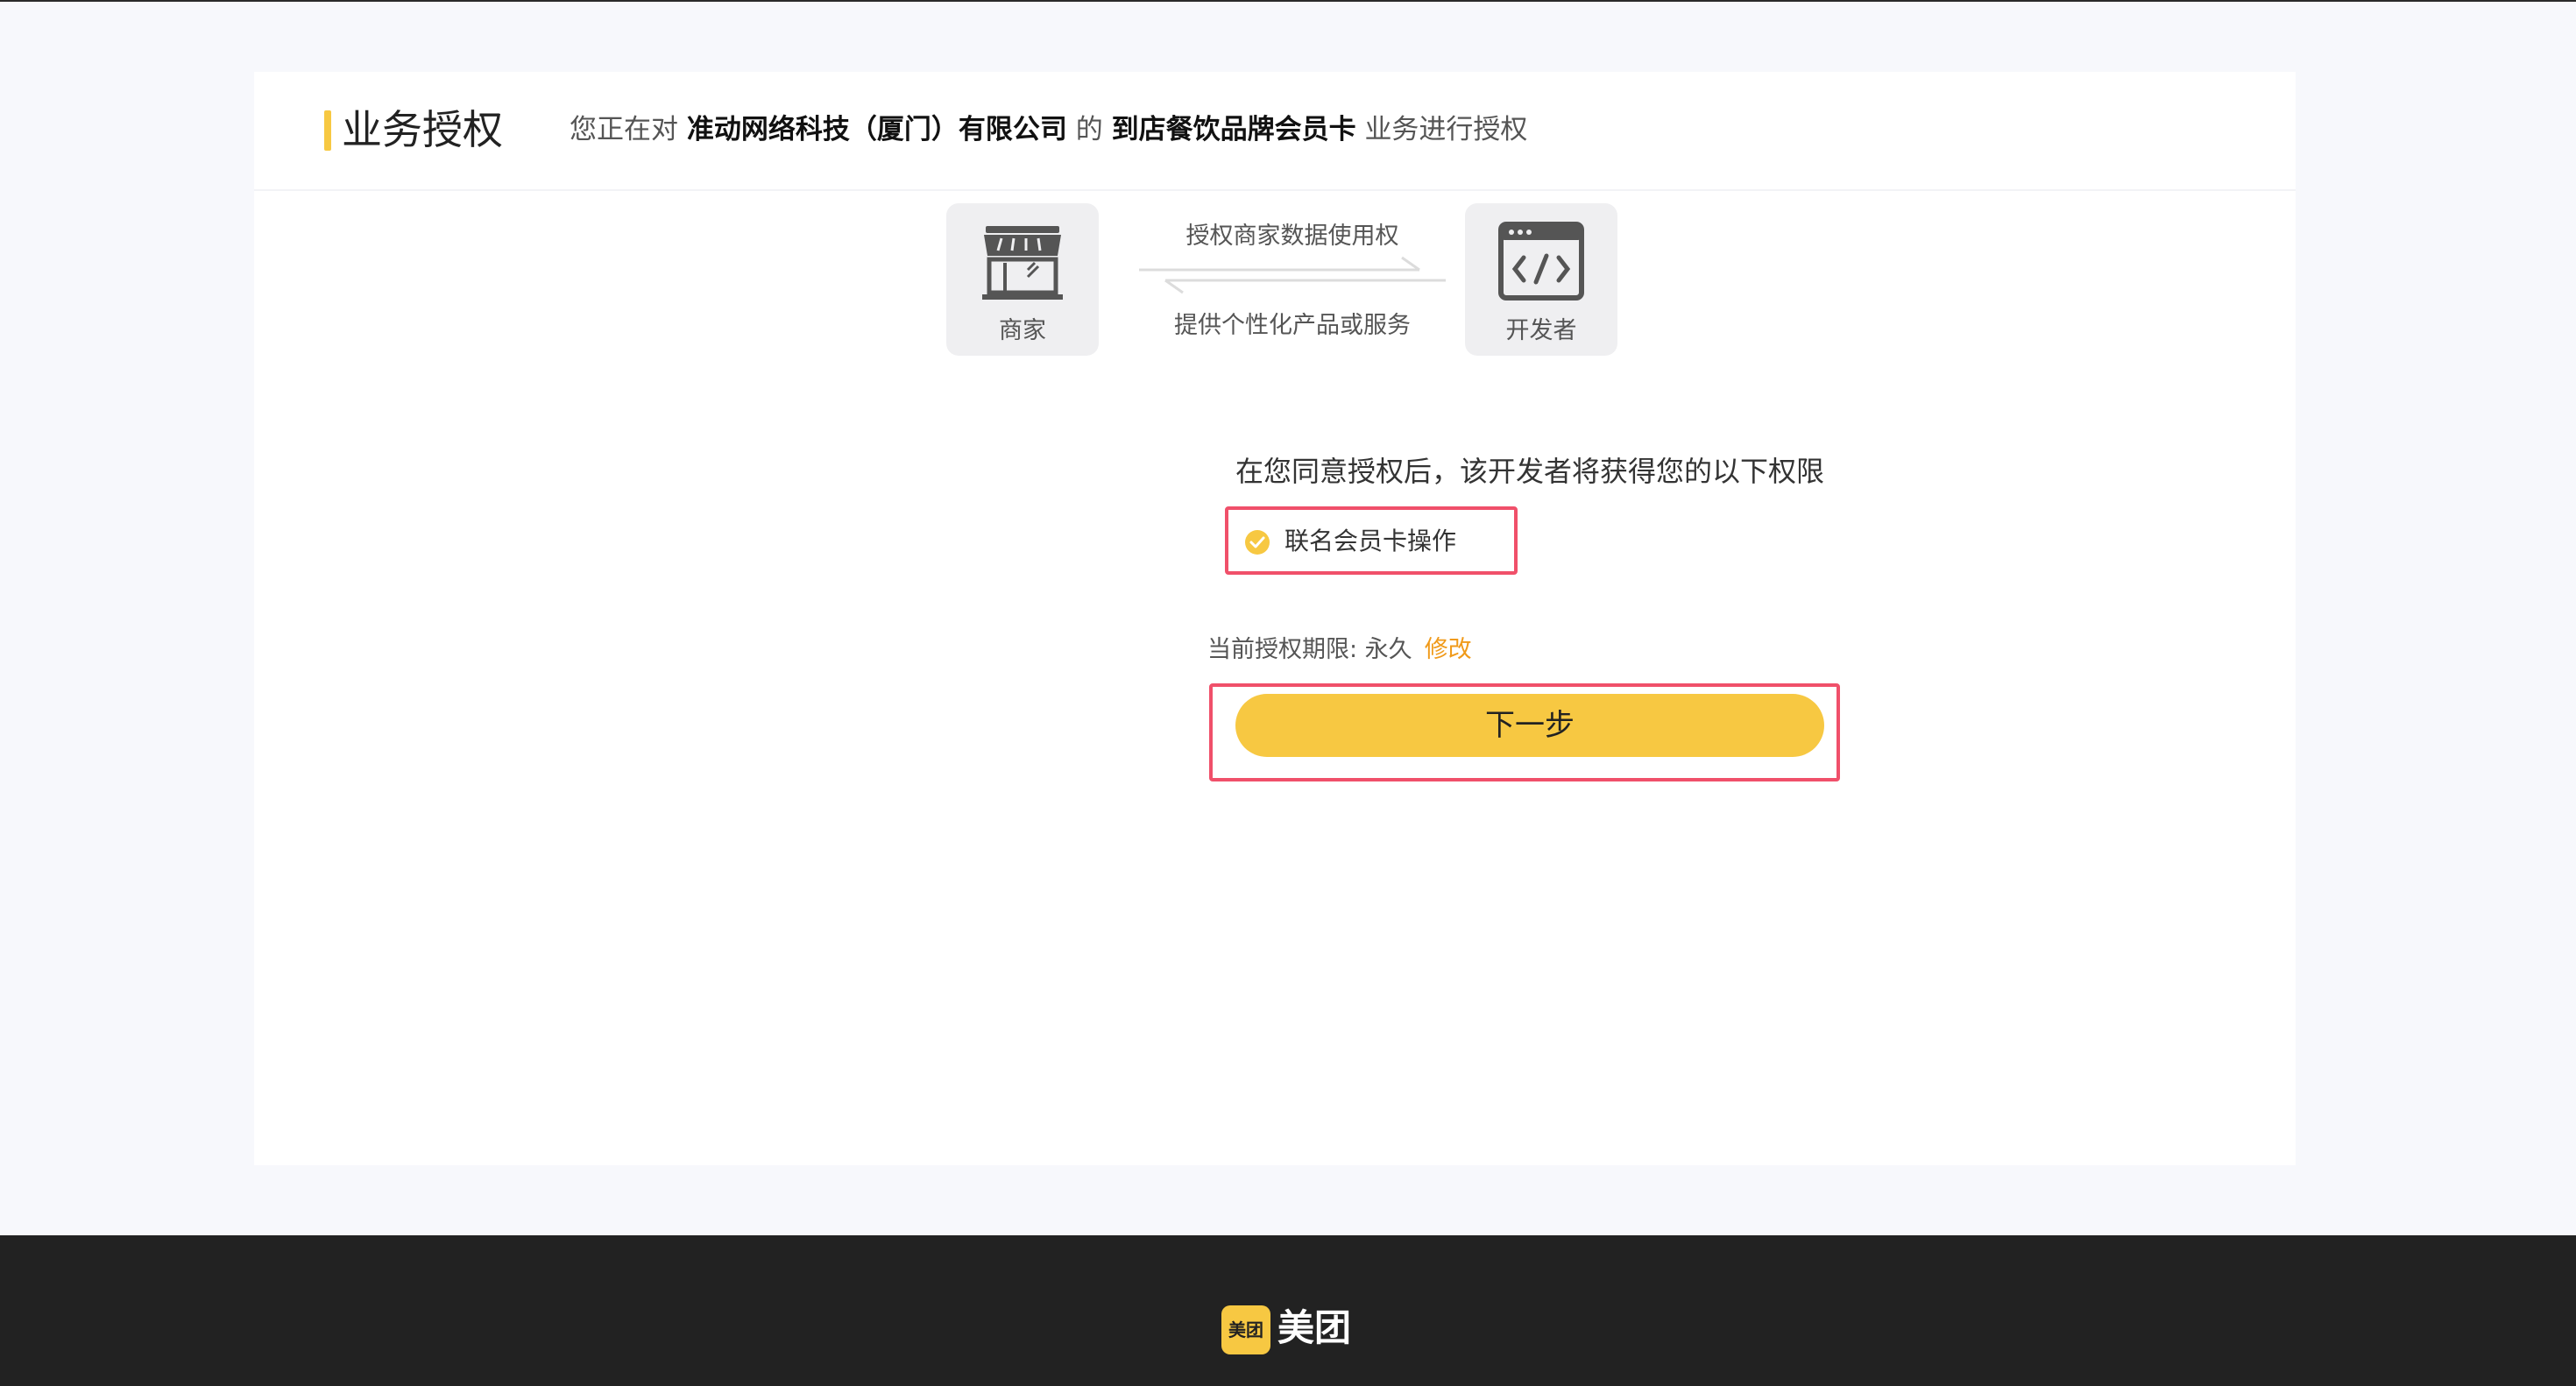 This screenshot has width=2576, height=1386. Describe the element at coordinates (422, 129) in the screenshot. I see `page-title: 业务授权` at that location.